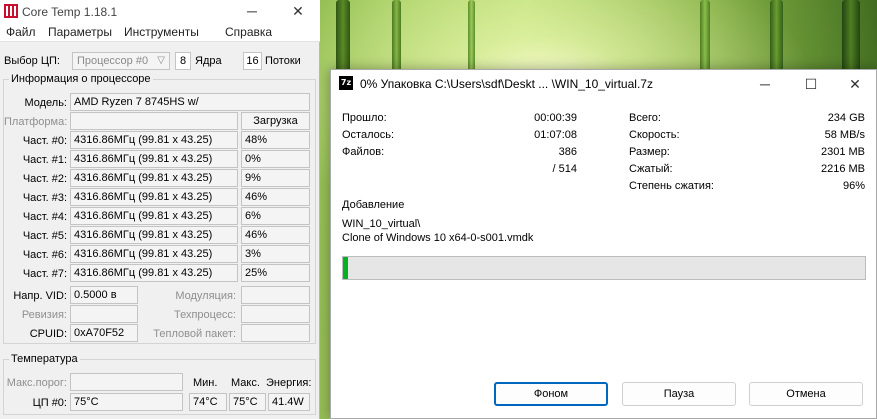  What do you see at coordinates (555, 118) in the screenshot?
I see `elapsed-value: 00:00:39` at bounding box center [555, 118].